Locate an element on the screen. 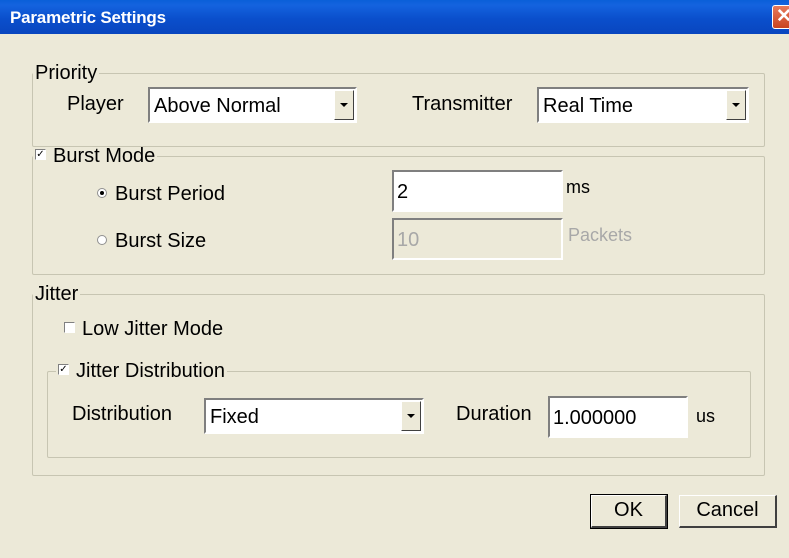  window-title: Parametric Settings is located at coordinates (88, 17).